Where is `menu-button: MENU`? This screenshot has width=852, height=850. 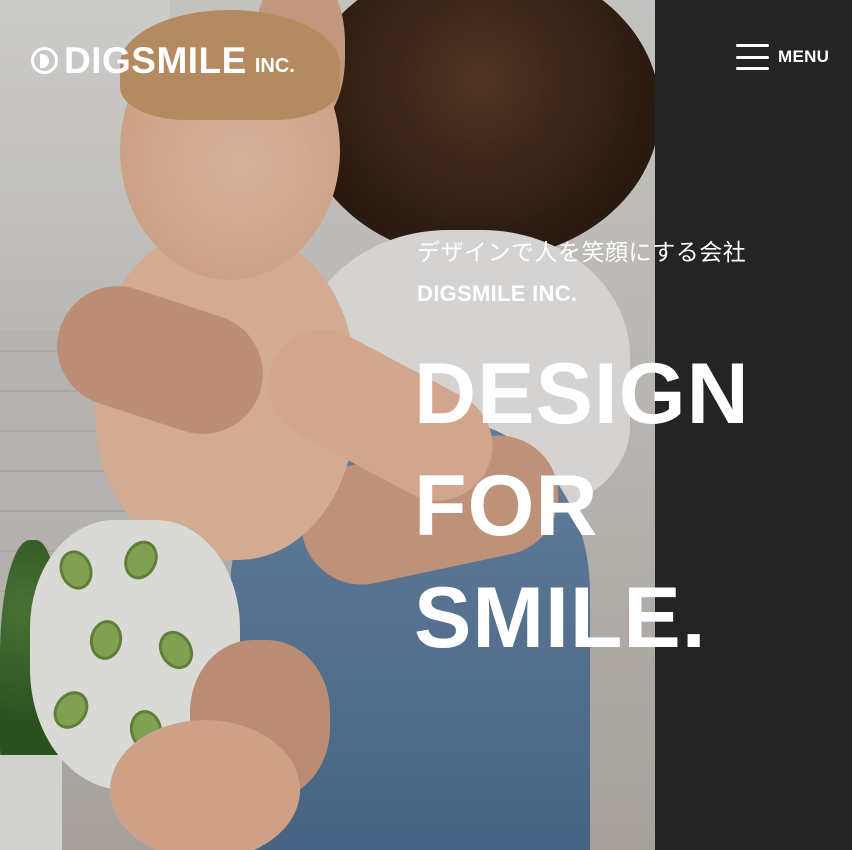 menu-button: MENU is located at coordinates (782, 57).